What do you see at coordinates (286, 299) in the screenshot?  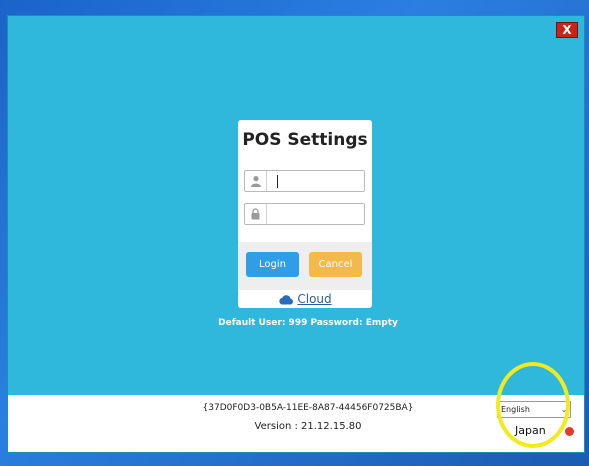 I see `cloud-icon` at bounding box center [286, 299].